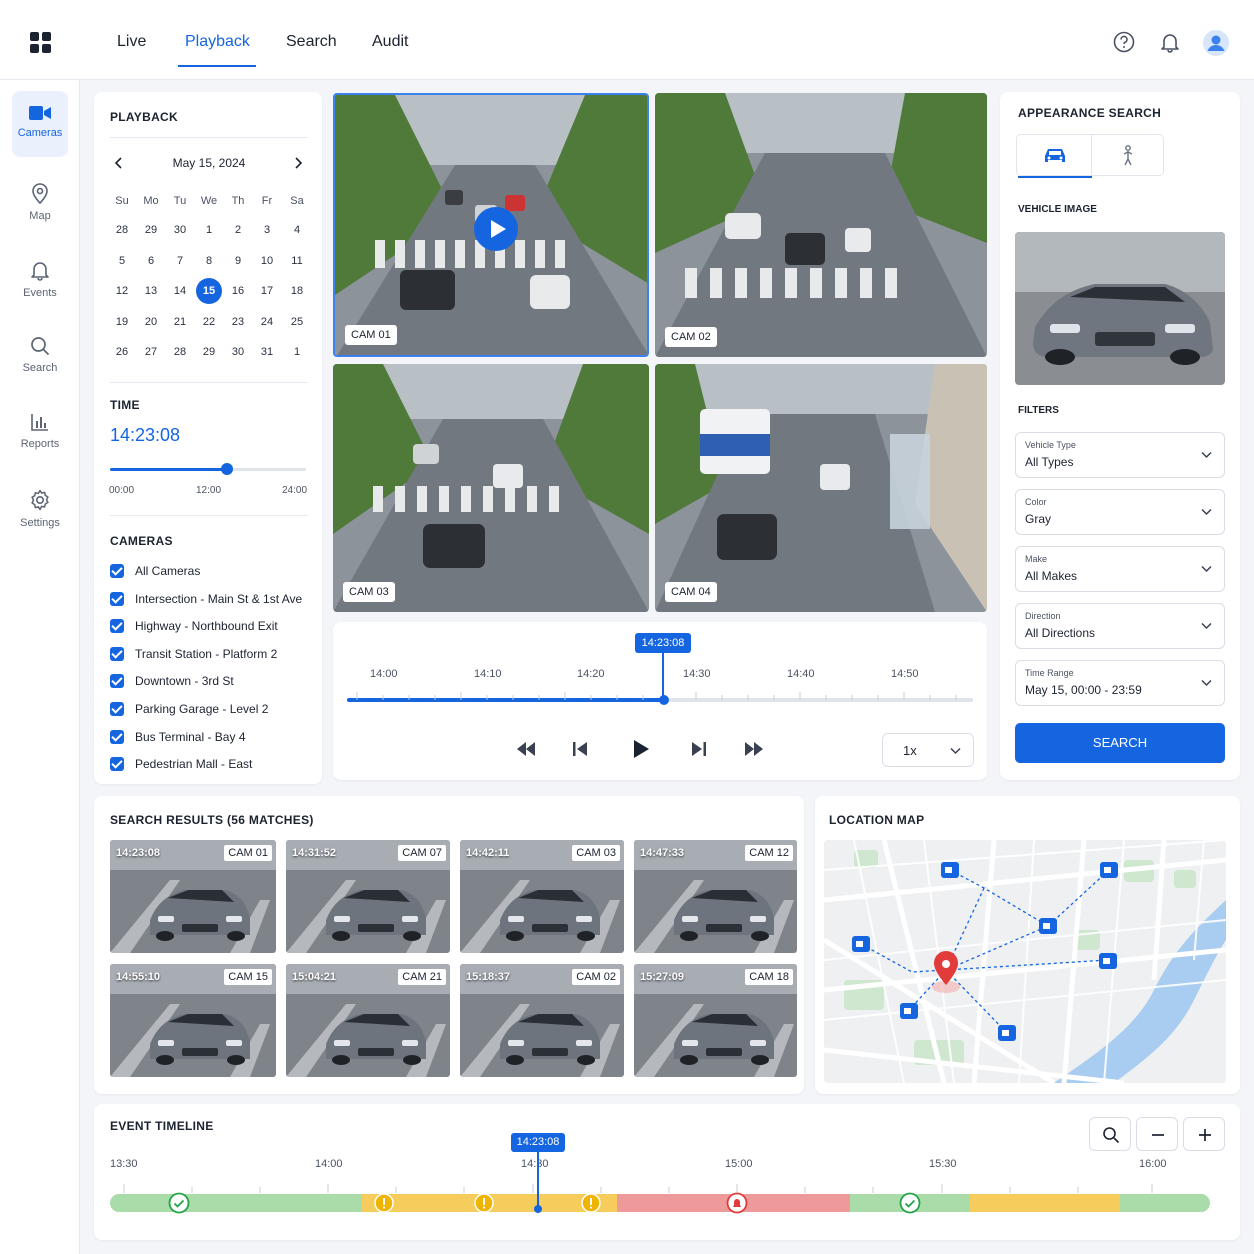  What do you see at coordinates (122, 261) in the screenshot?
I see `calendar-day: 5` at bounding box center [122, 261].